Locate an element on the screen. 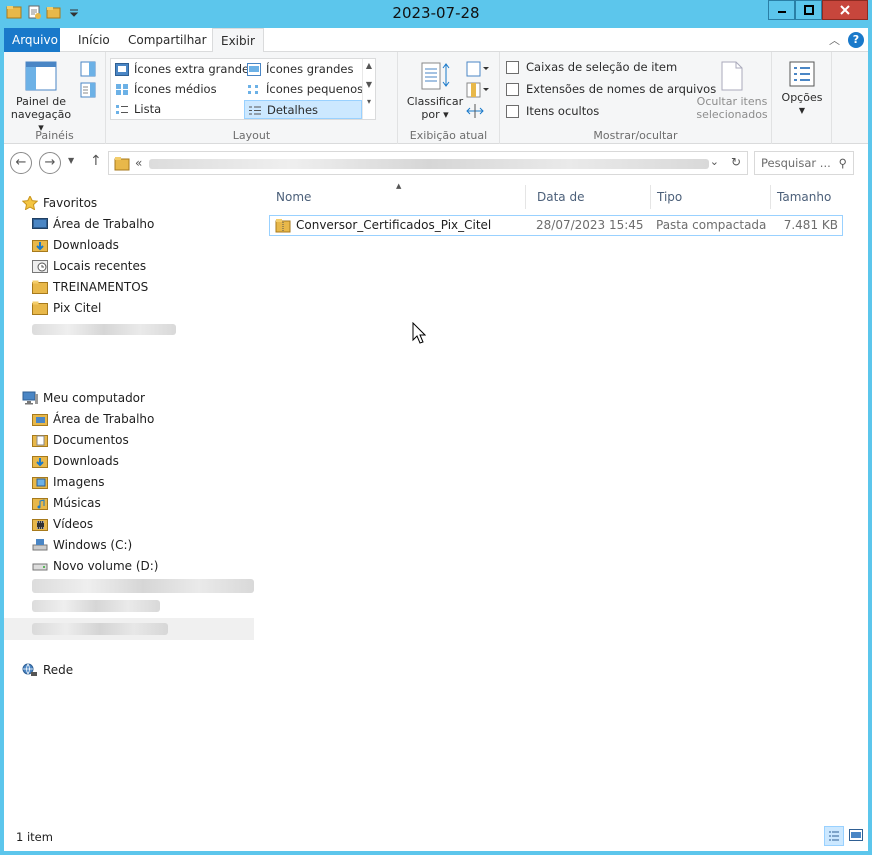 This screenshot has width=872, height=855. details-view-icon is located at coordinates (834, 836).